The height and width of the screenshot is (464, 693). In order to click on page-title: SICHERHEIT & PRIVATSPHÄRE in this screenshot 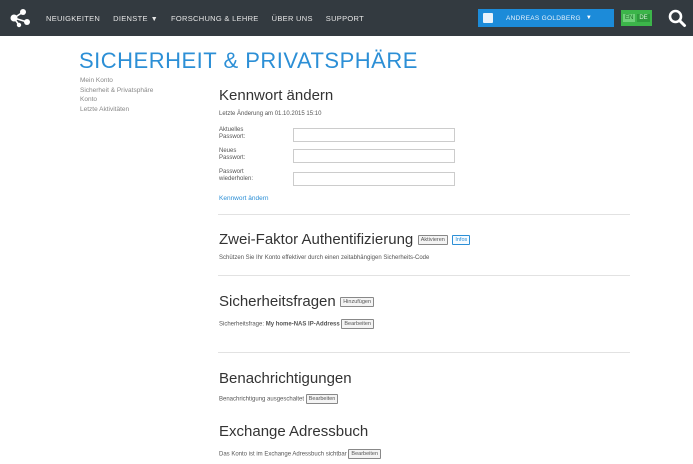, I will do `click(248, 60)`.